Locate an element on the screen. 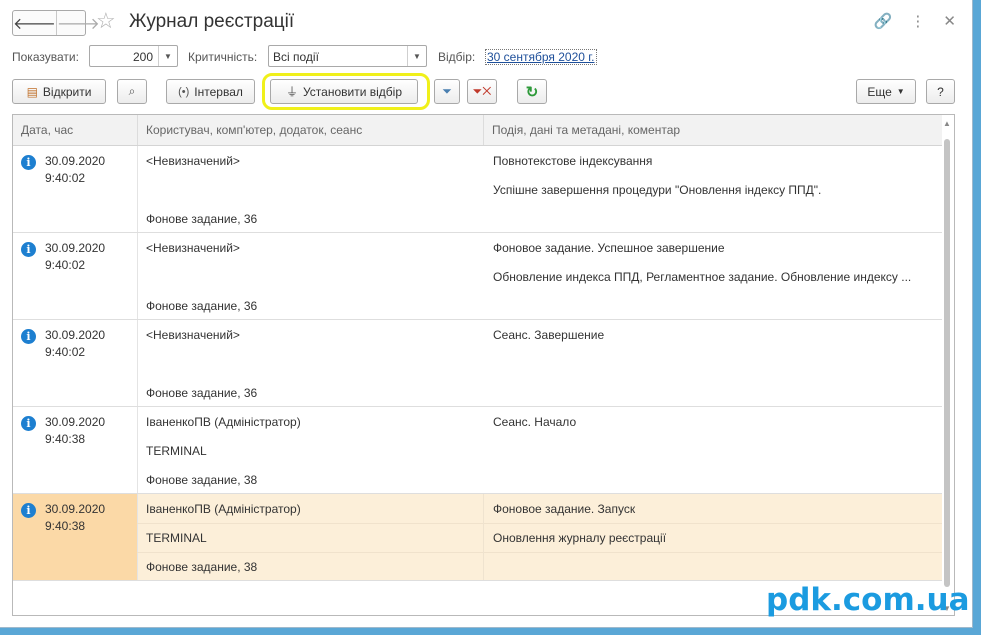  scrollbar-thumb is located at coordinates (947, 363).